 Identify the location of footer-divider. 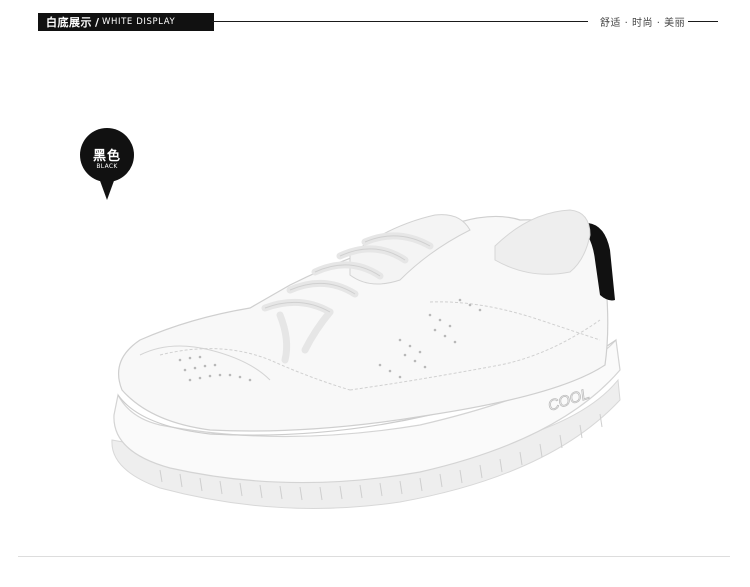
(374, 556).